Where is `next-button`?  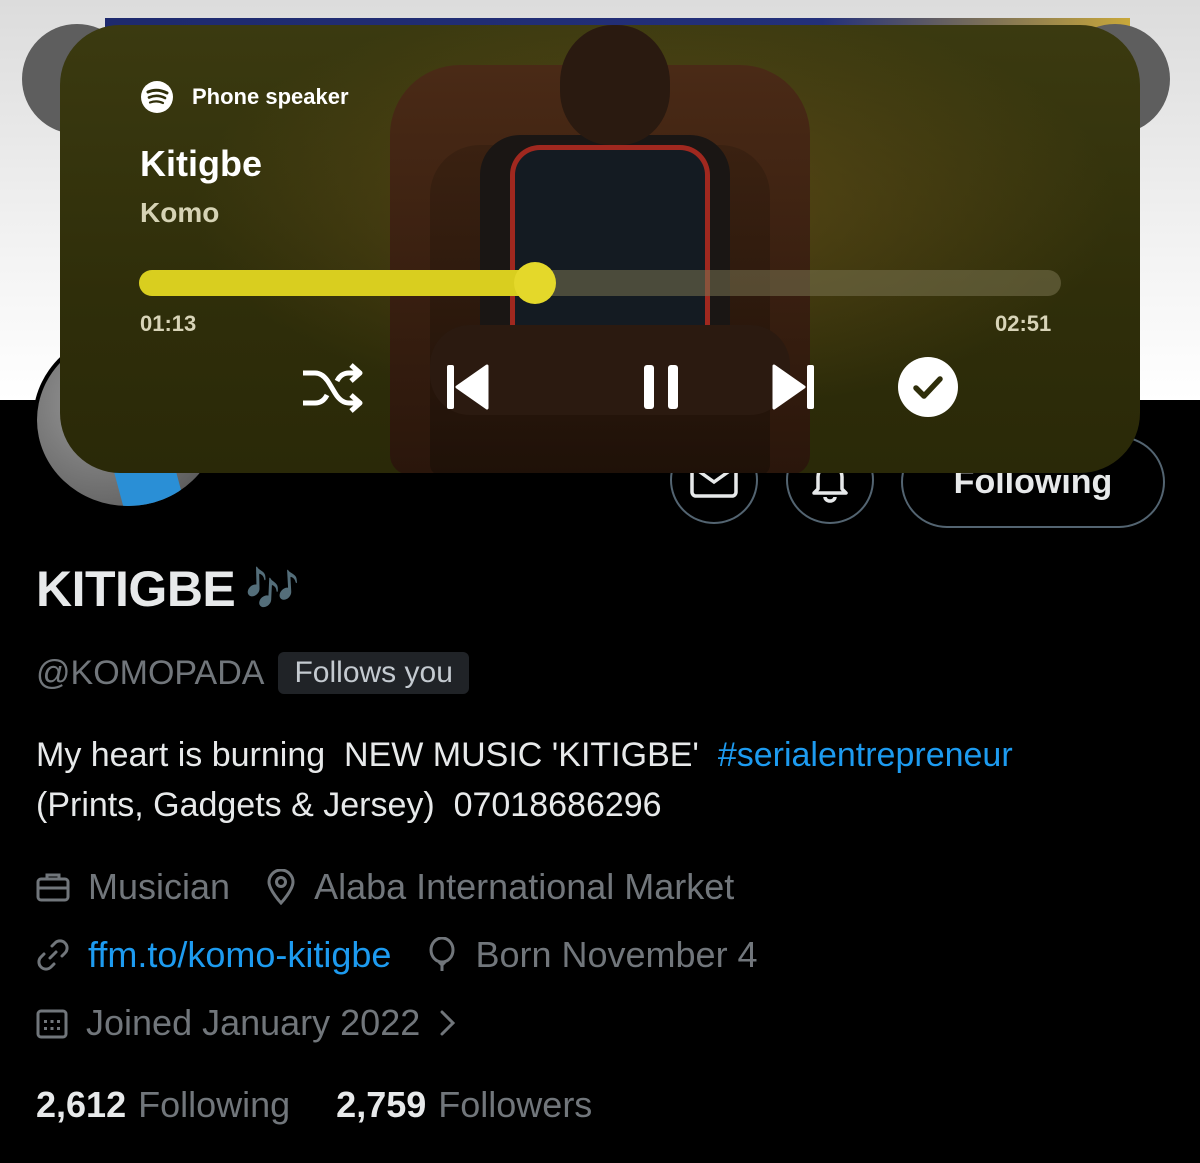 next-button is located at coordinates (794, 387).